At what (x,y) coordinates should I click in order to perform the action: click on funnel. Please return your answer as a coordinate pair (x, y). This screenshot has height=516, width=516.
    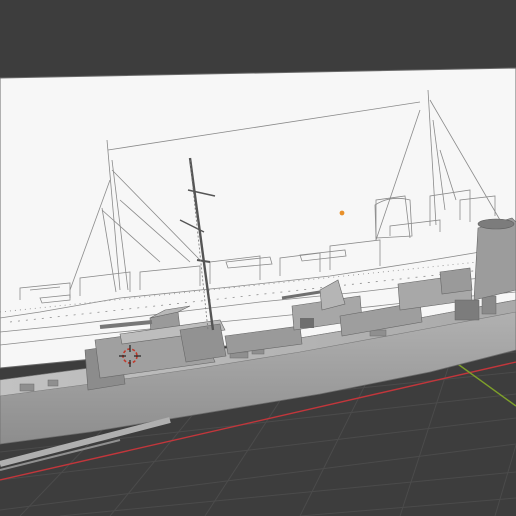
    Looking at the image, I should click on (494, 259).